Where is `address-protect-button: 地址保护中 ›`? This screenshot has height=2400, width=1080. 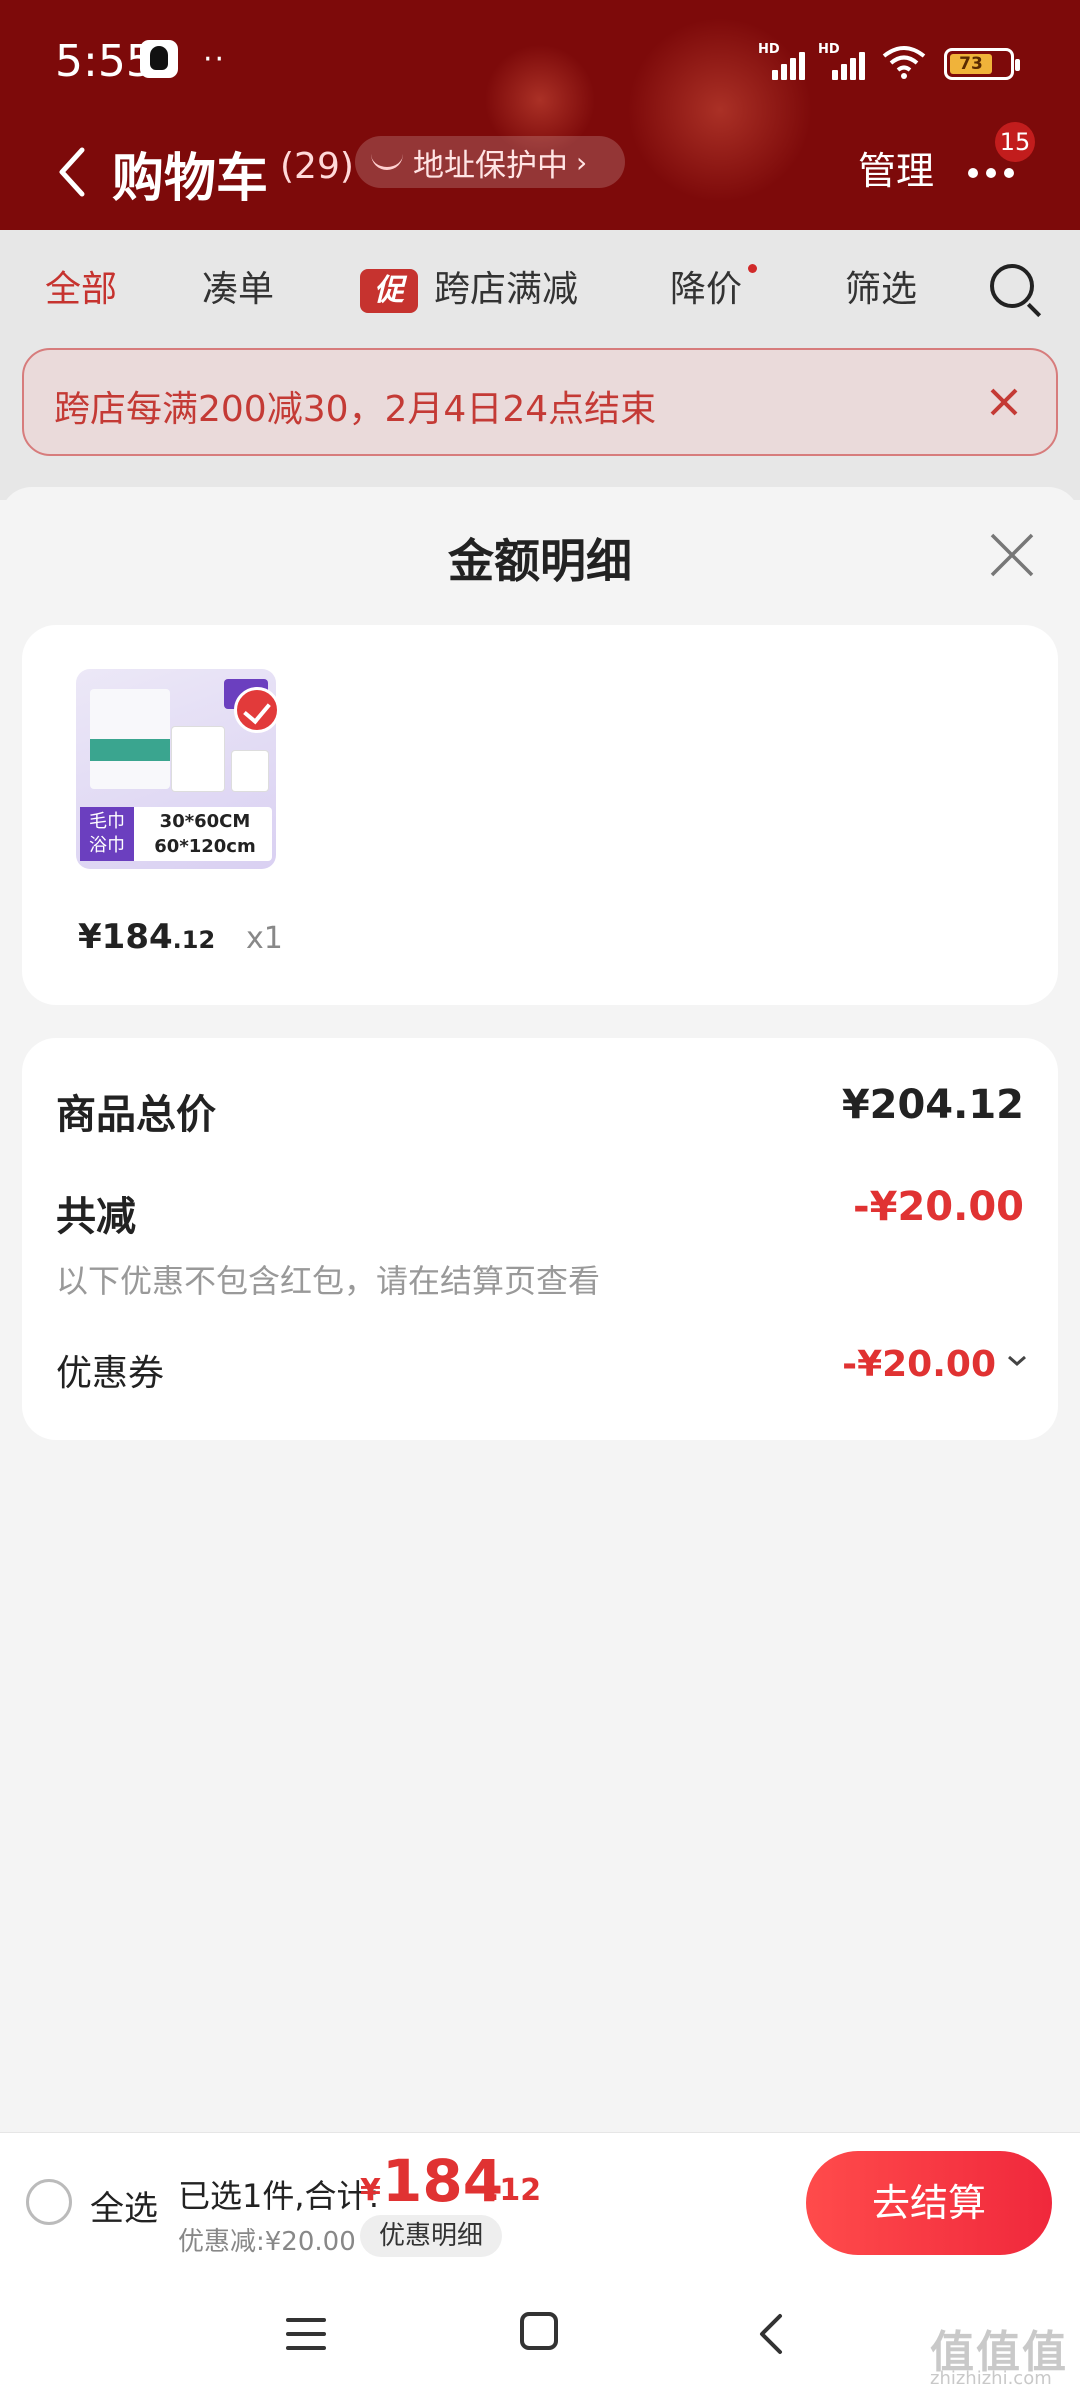 address-protect-button: 地址保护中 › is located at coordinates (490, 162).